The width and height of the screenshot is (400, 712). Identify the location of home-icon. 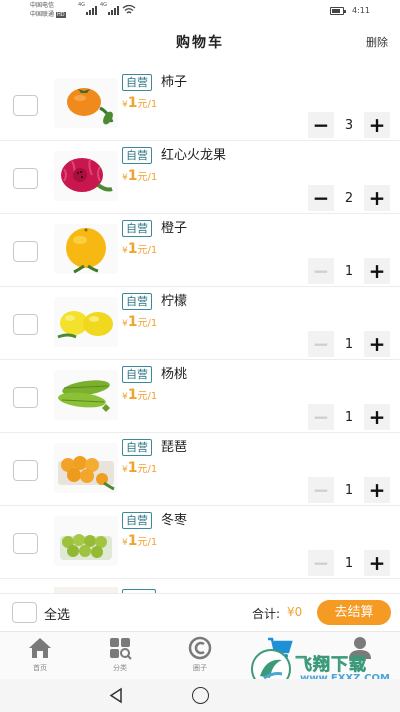
(40, 648).